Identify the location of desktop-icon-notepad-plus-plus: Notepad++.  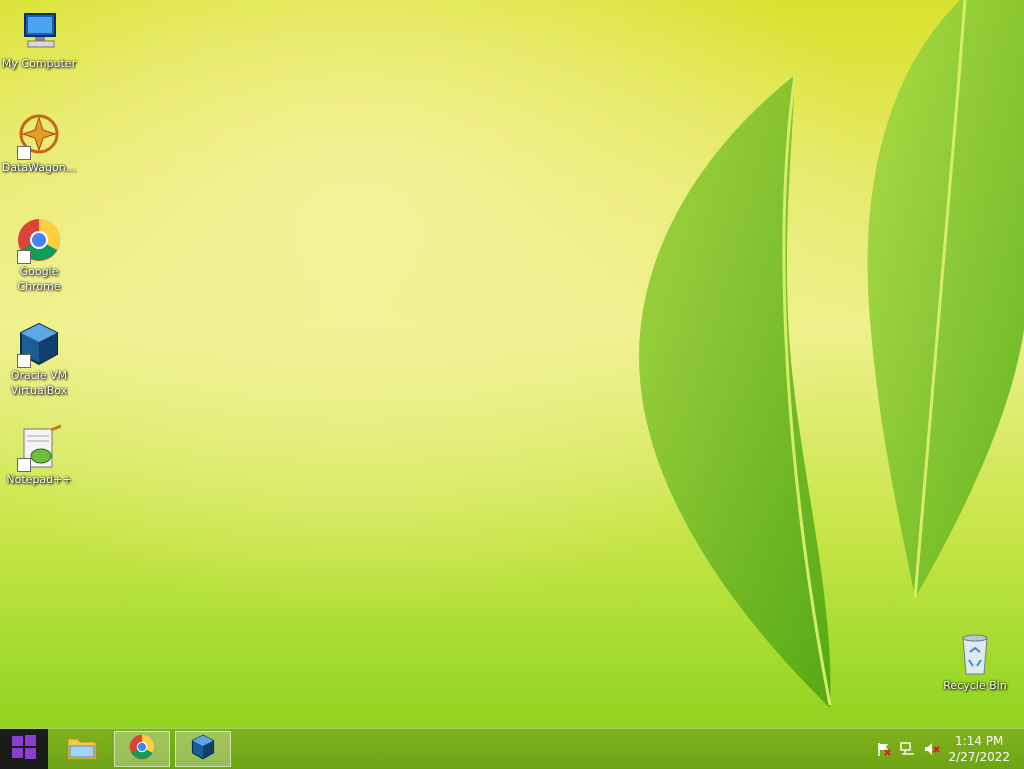
(39, 455).